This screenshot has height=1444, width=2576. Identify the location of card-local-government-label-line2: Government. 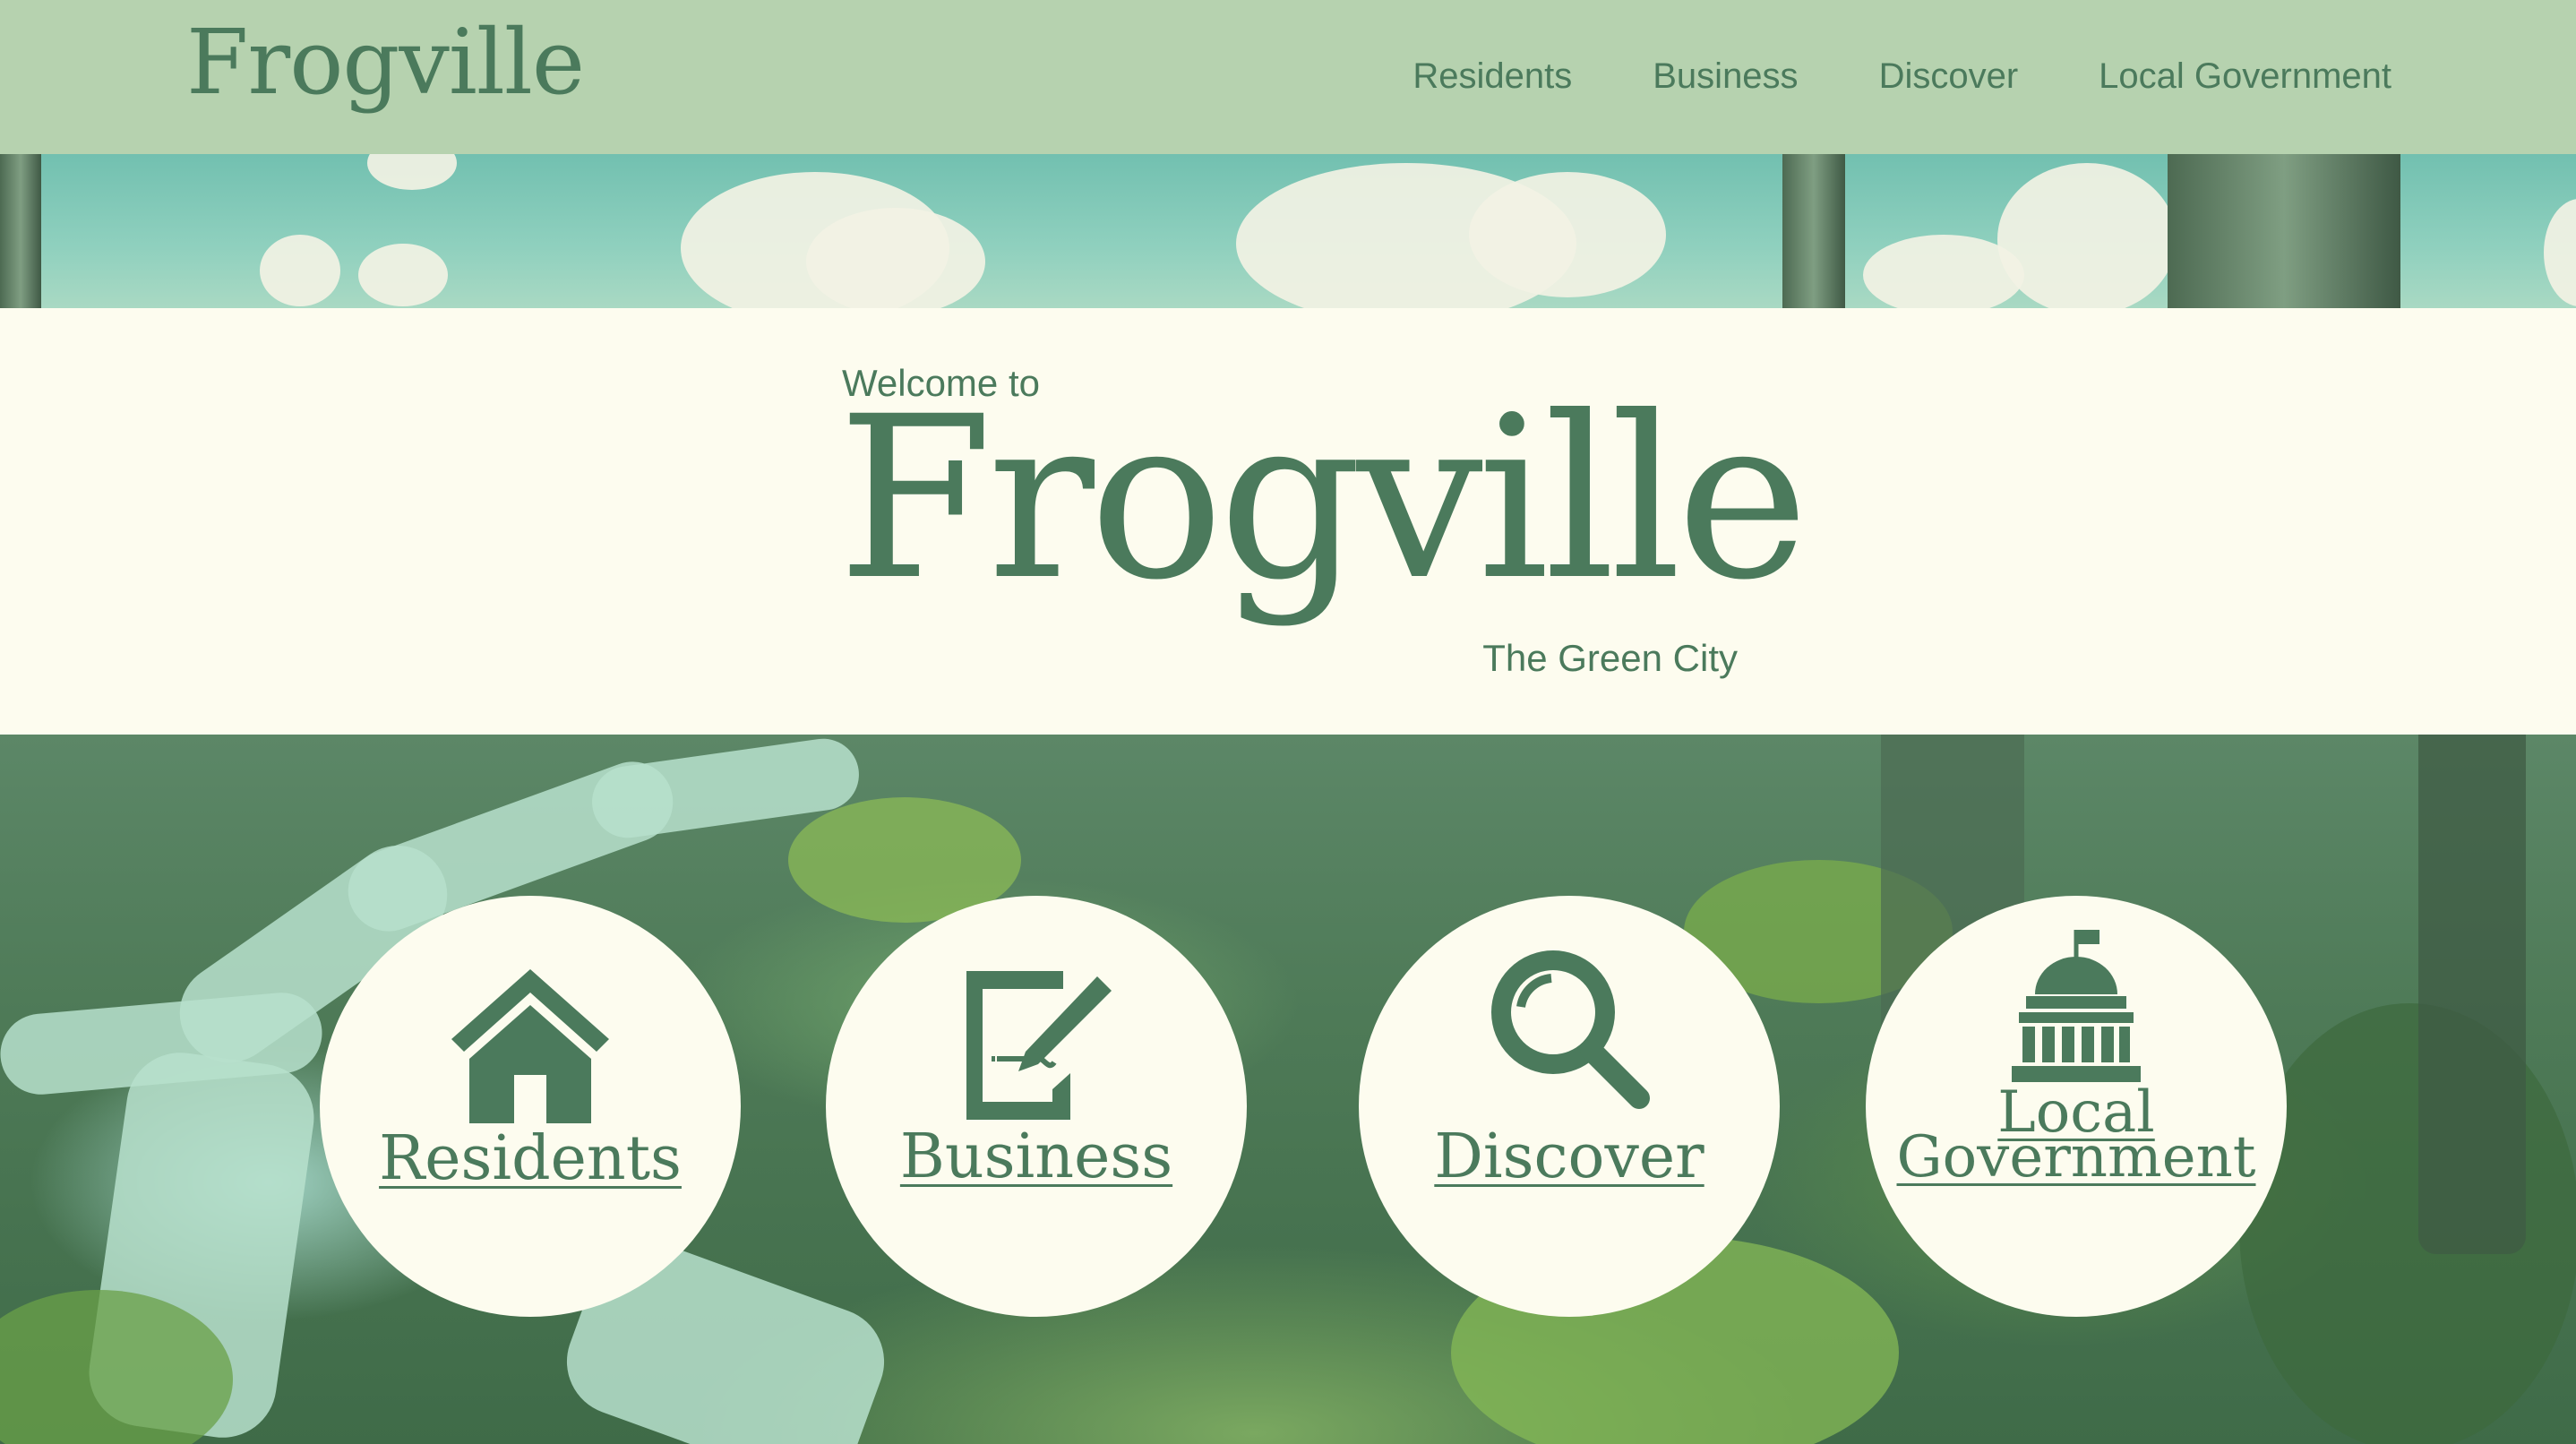
(2076, 1156).